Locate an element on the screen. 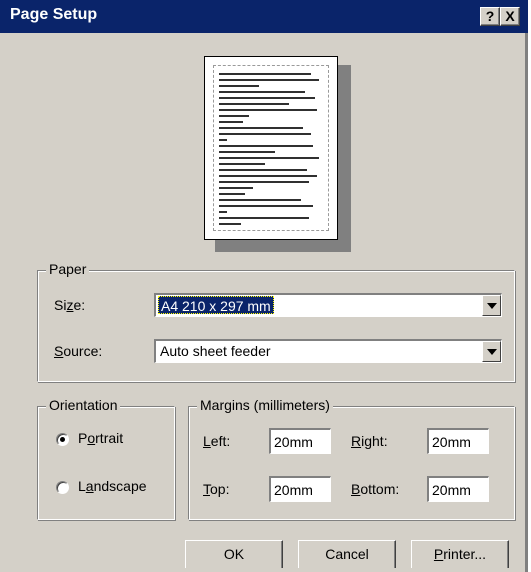 The width and height of the screenshot is (531, 572). margin-left-field is located at coordinates (300, 441).